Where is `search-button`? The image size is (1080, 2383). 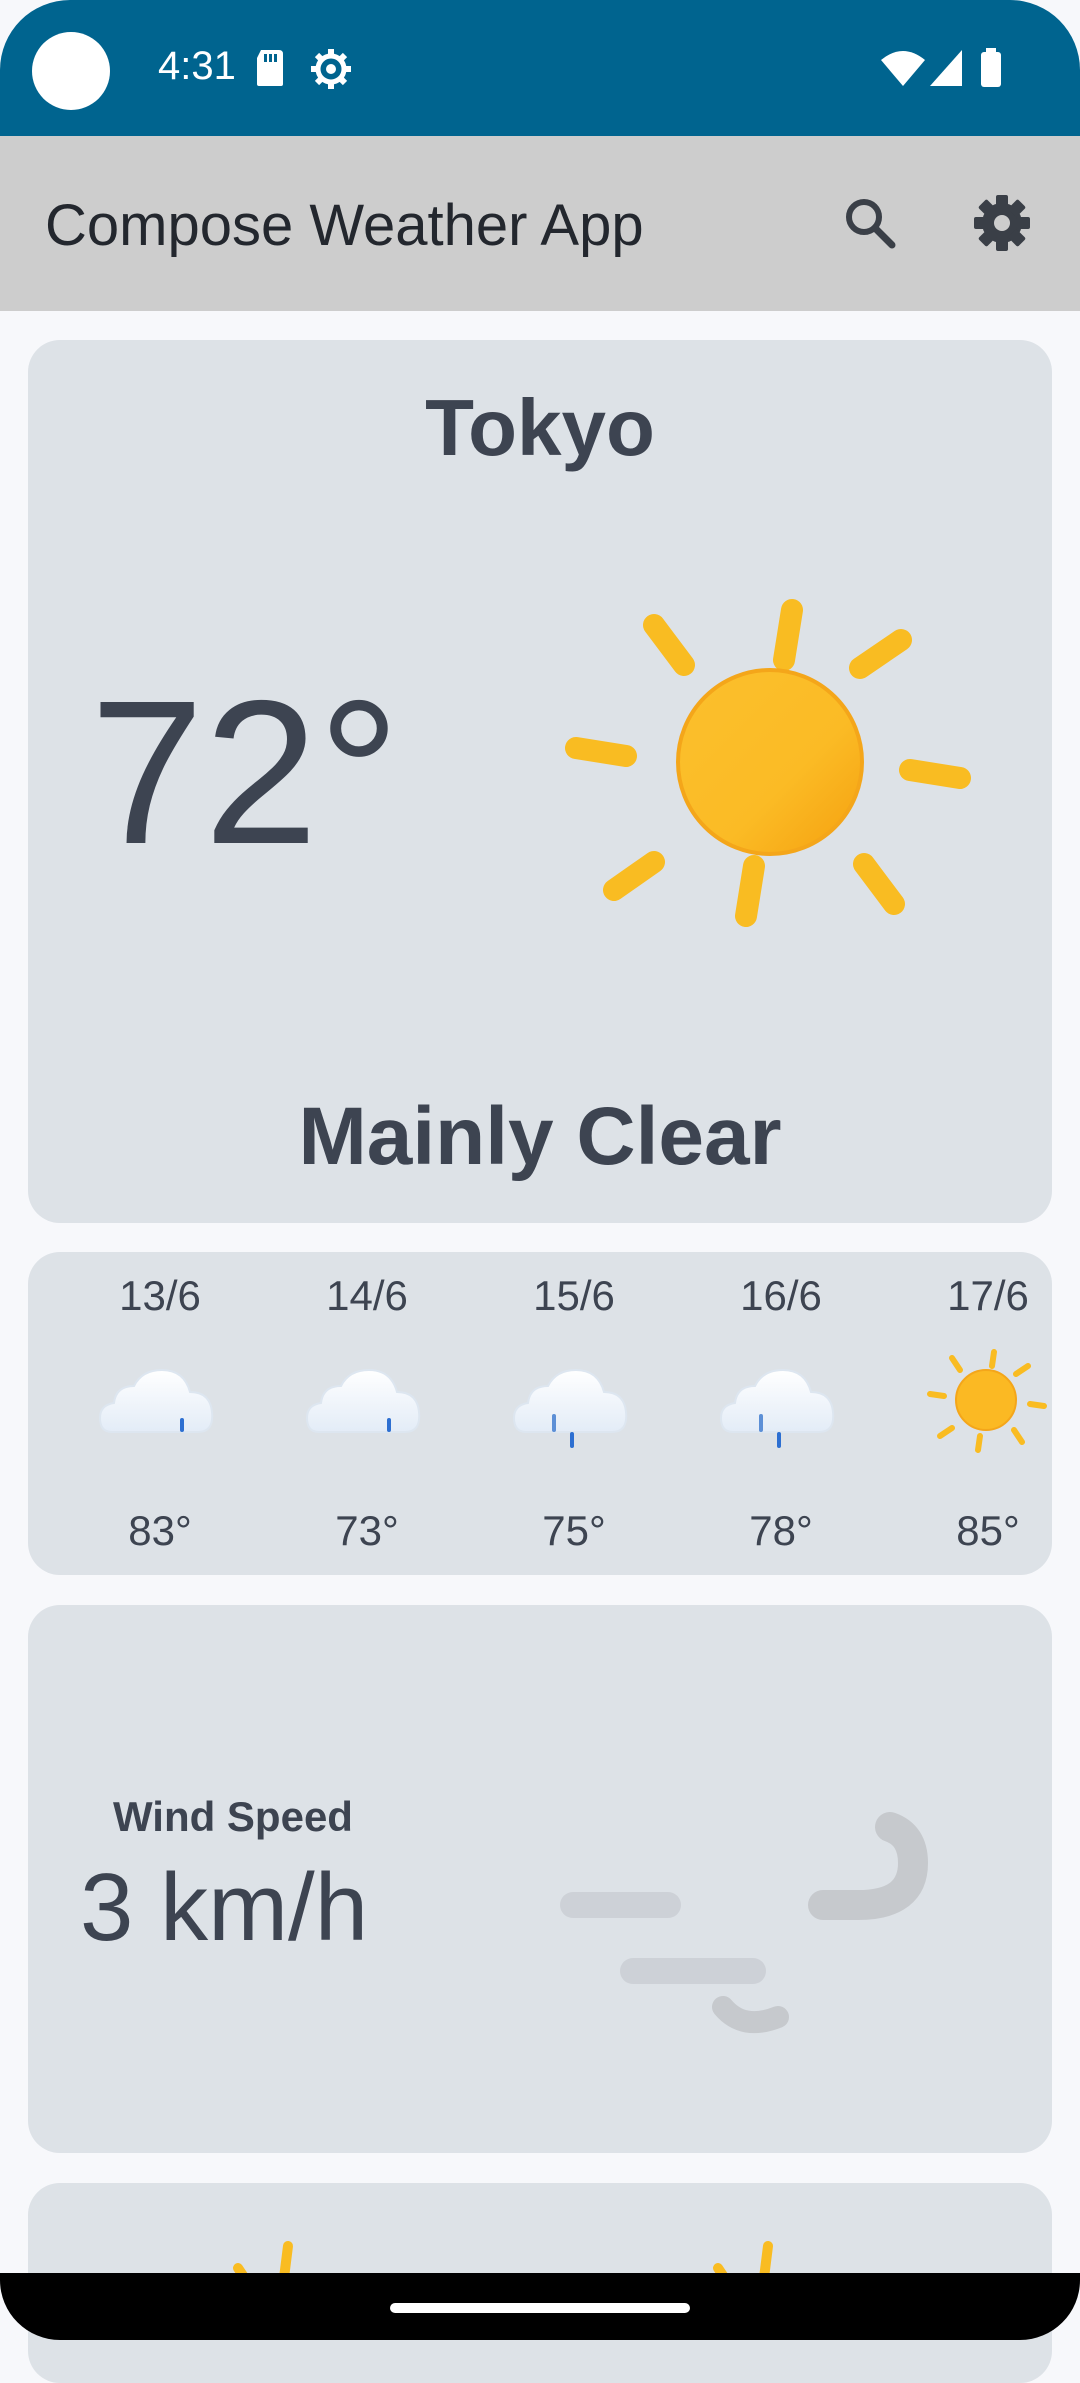
search-button is located at coordinates (870, 223).